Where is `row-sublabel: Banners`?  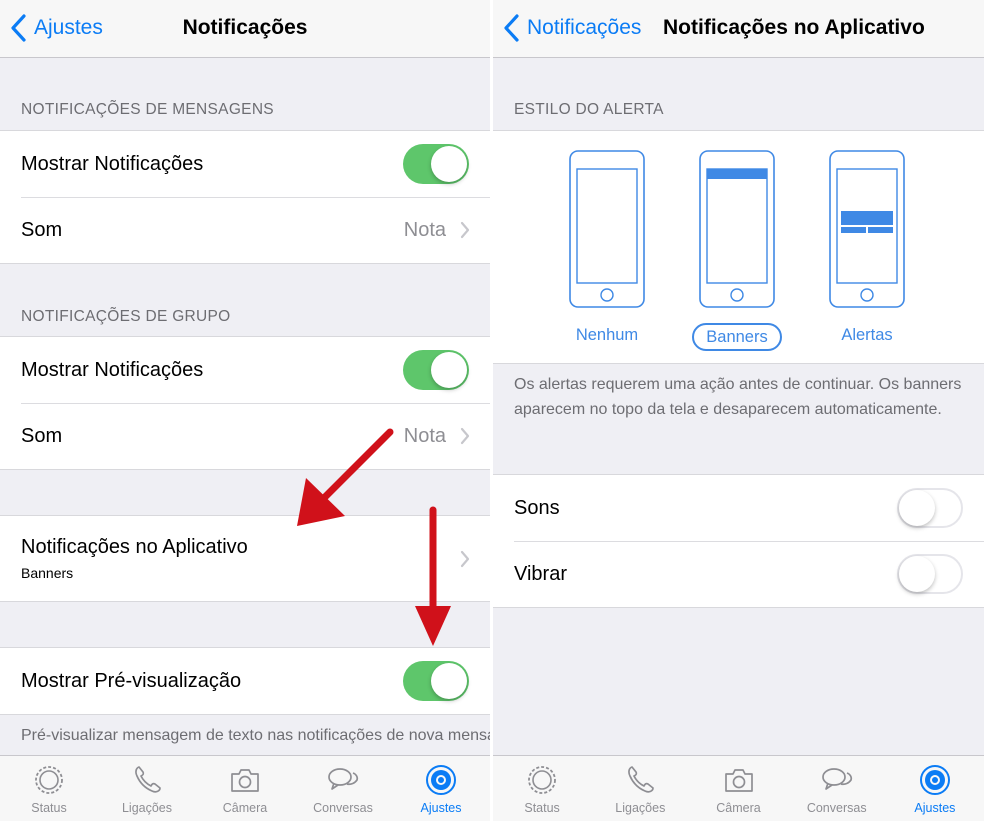
row-sublabel: Banners is located at coordinates (47, 573).